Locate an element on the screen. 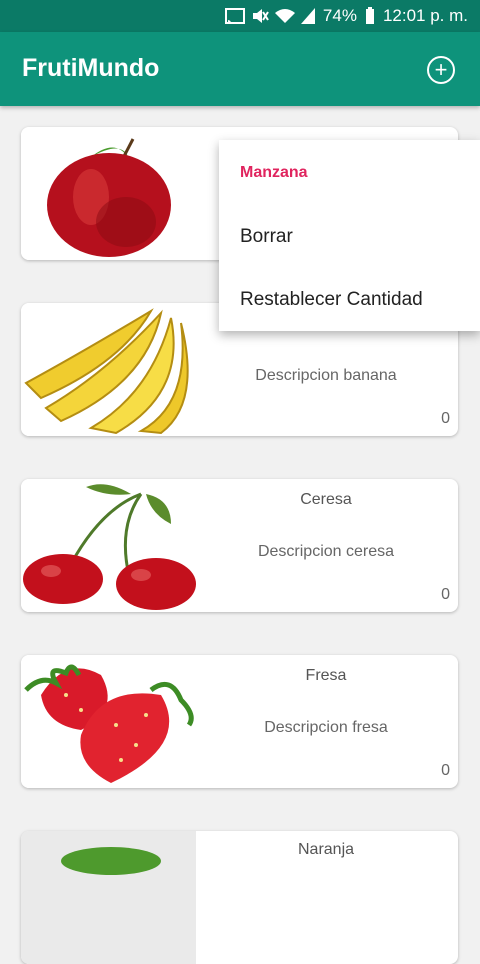  mute-icon is located at coordinates (260, 16).